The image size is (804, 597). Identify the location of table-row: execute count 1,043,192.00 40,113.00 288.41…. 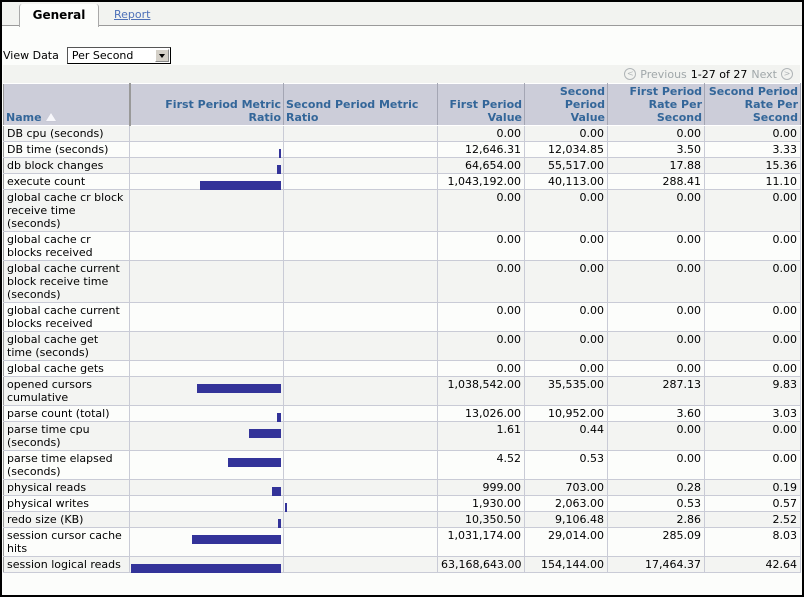
(402, 181).